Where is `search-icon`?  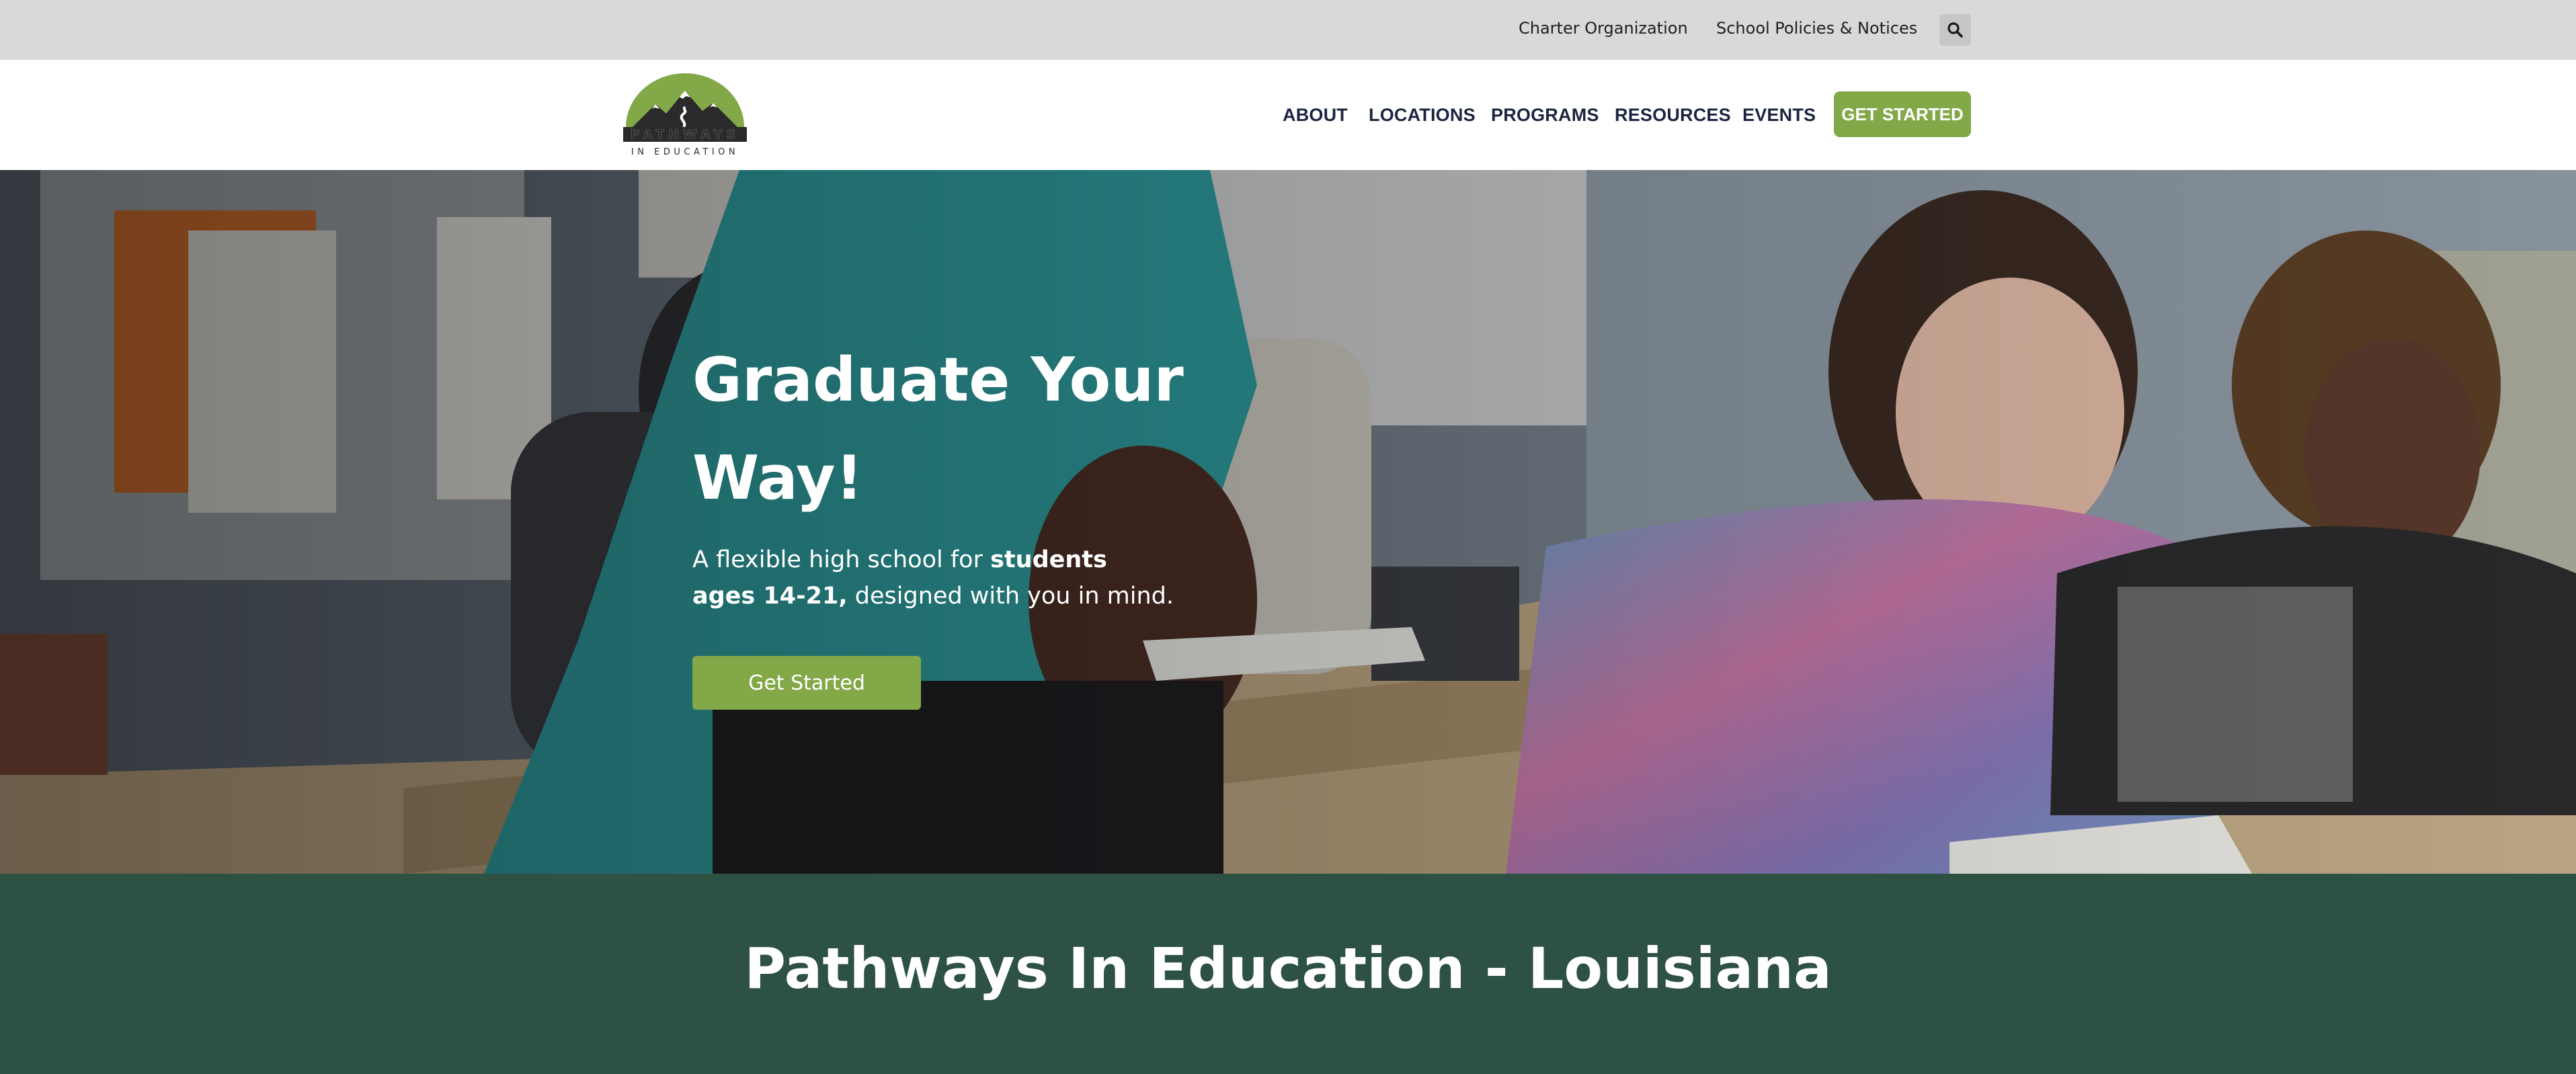
search-icon is located at coordinates (1955, 30).